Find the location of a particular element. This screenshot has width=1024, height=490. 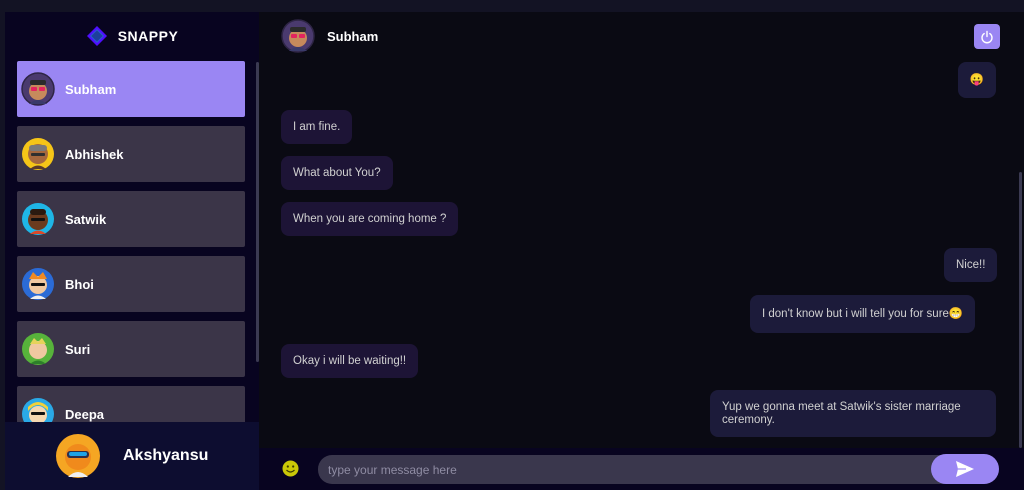

emoji-icon is located at coordinates (290, 468).